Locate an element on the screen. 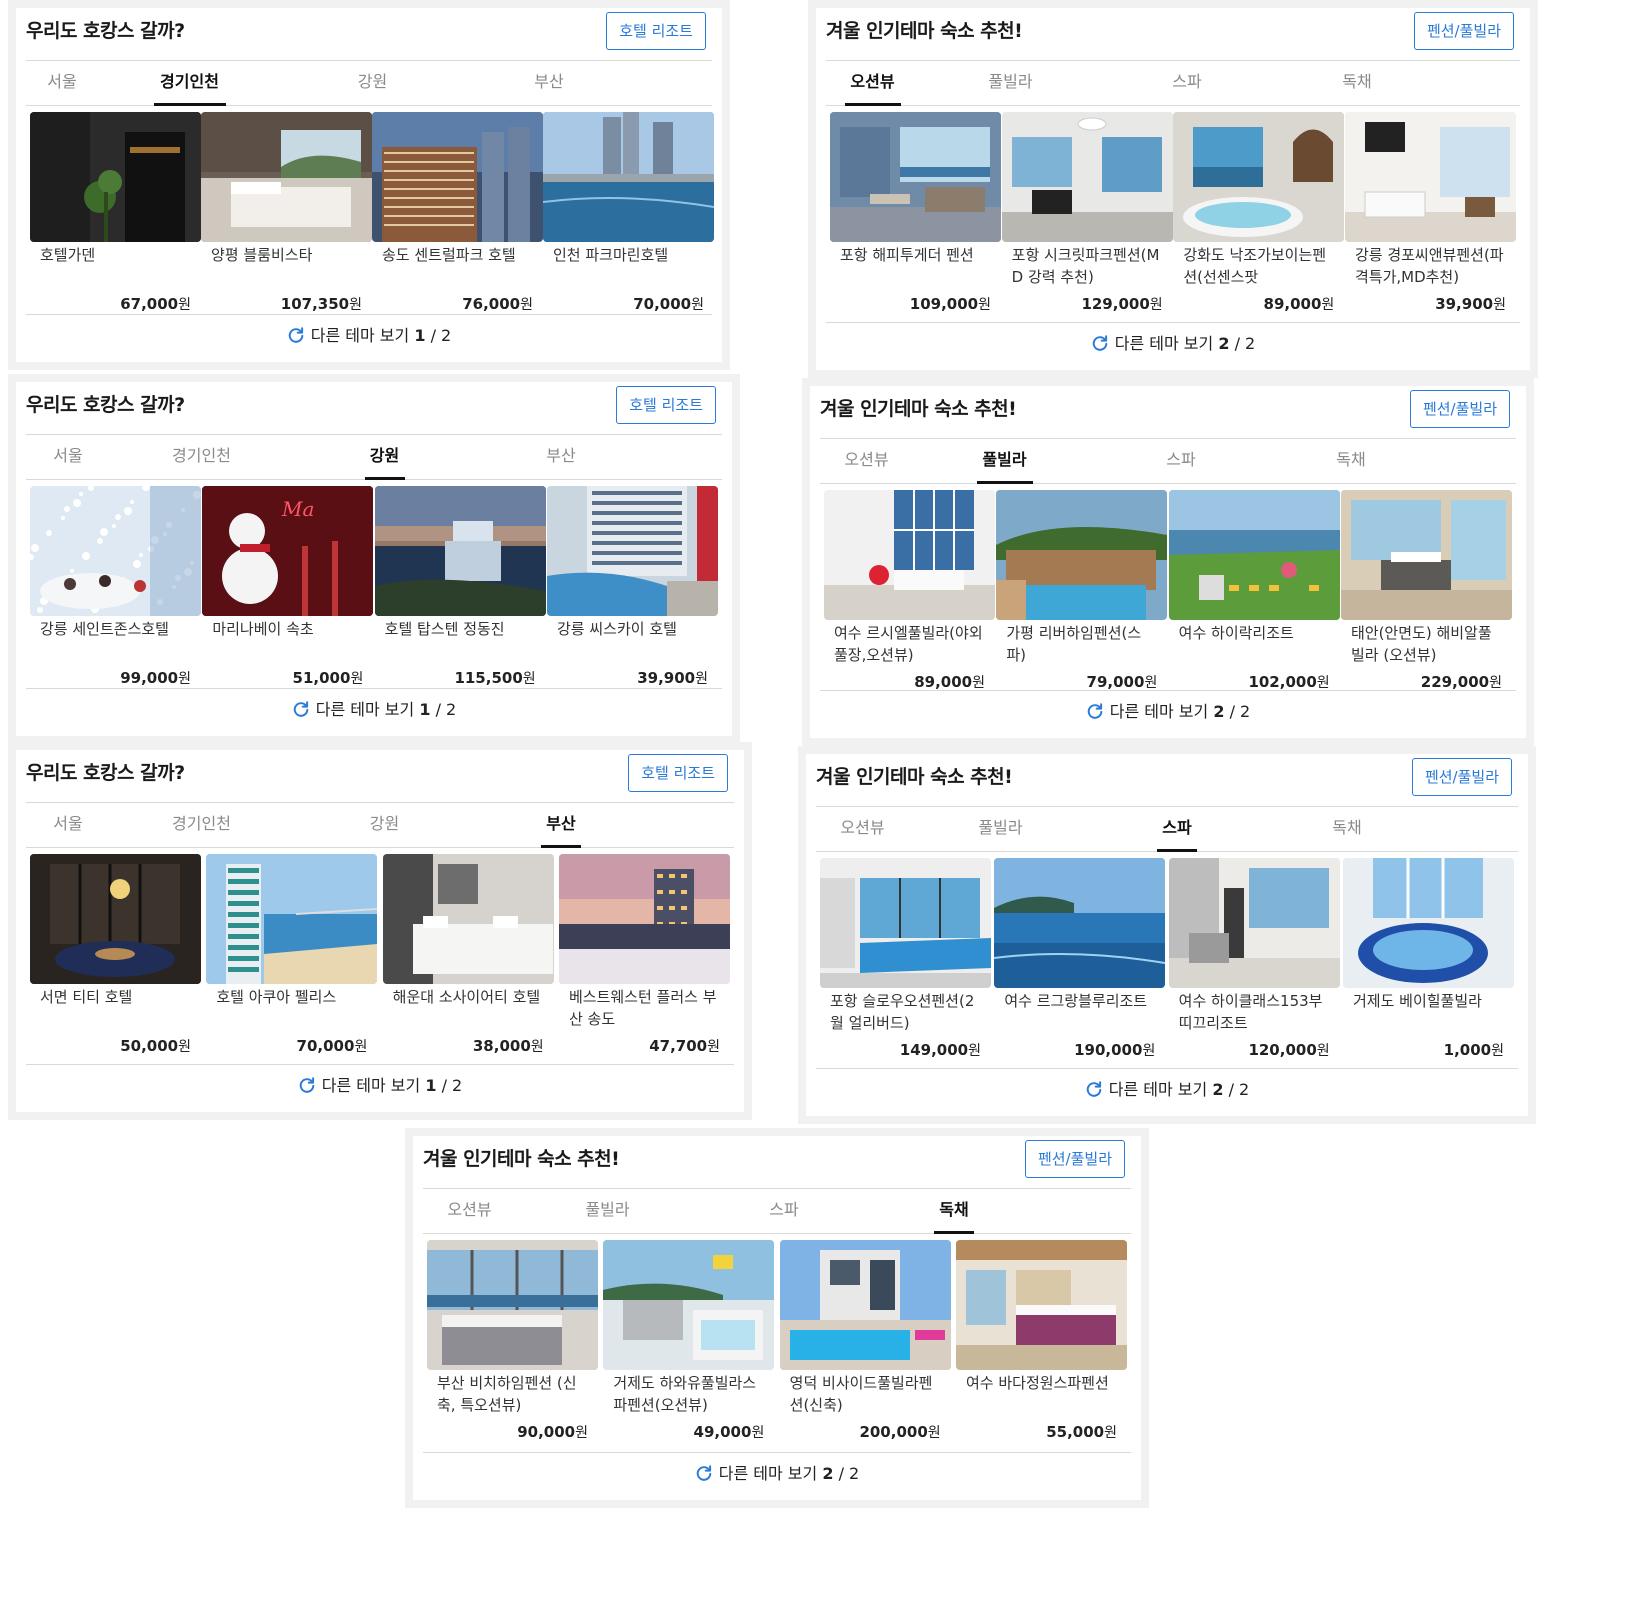 This screenshot has width=1632, height=1620. listing-card: 베스트웨스턴 플러스 부산 송도 47,700원 is located at coordinates (644, 954).